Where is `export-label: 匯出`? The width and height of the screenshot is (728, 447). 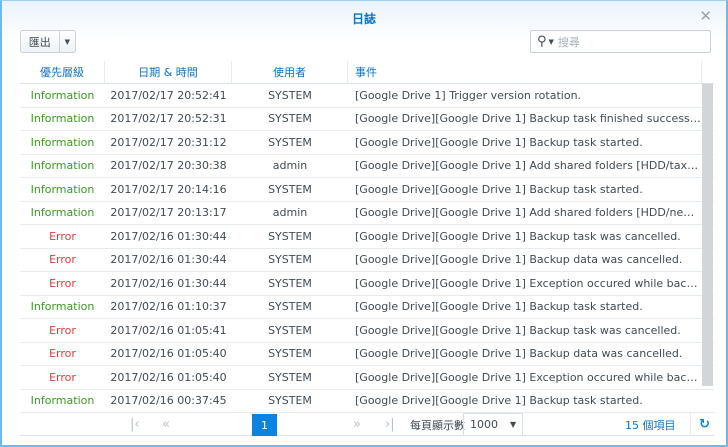
export-label: 匯出 is located at coordinates (40, 41).